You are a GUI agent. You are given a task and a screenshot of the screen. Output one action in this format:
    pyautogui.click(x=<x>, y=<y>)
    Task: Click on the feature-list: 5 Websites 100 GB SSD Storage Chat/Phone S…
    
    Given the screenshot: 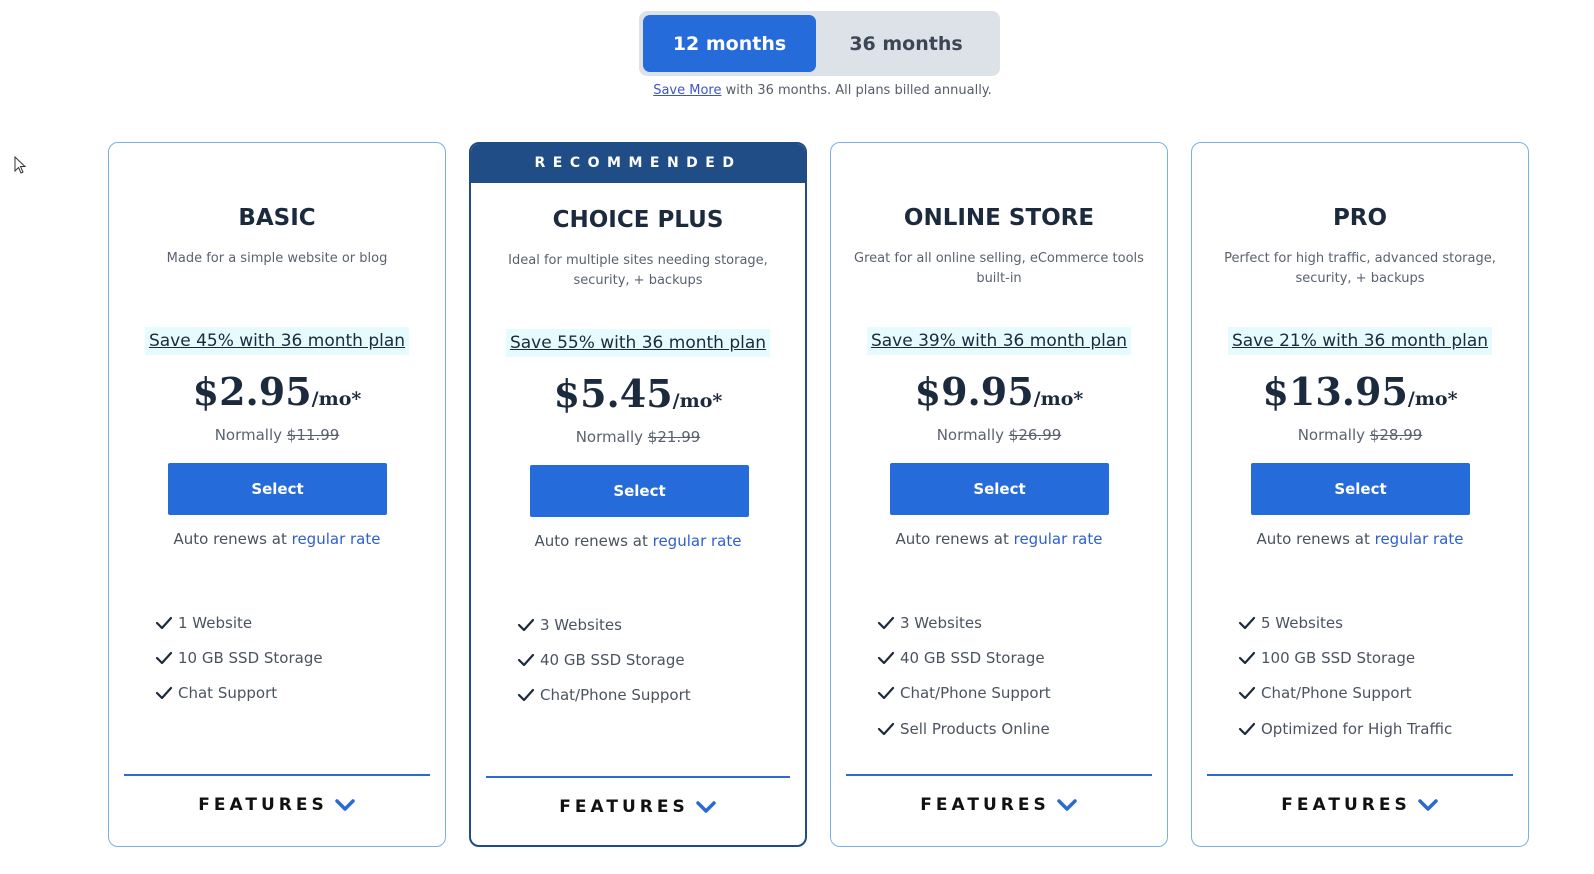 What is the action you would take?
    pyautogui.click(x=1345, y=675)
    